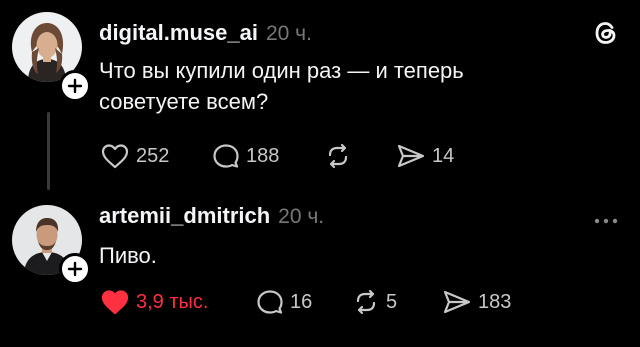 The width and height of the screenshot is (640, 347). What do you see at coordinates (172, 301) in the screenshot?
I see `like-count: 3,9 тыс.` at bounding box center [172, 301].